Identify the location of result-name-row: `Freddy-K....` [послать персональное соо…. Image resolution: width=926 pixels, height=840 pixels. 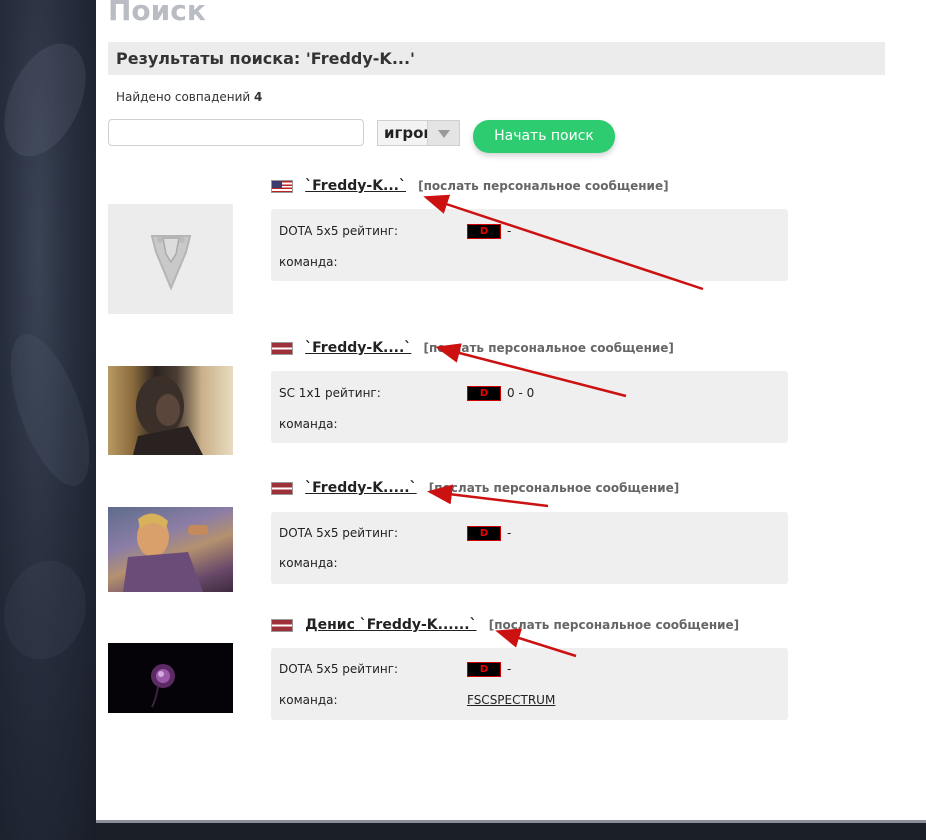
(472, 349).